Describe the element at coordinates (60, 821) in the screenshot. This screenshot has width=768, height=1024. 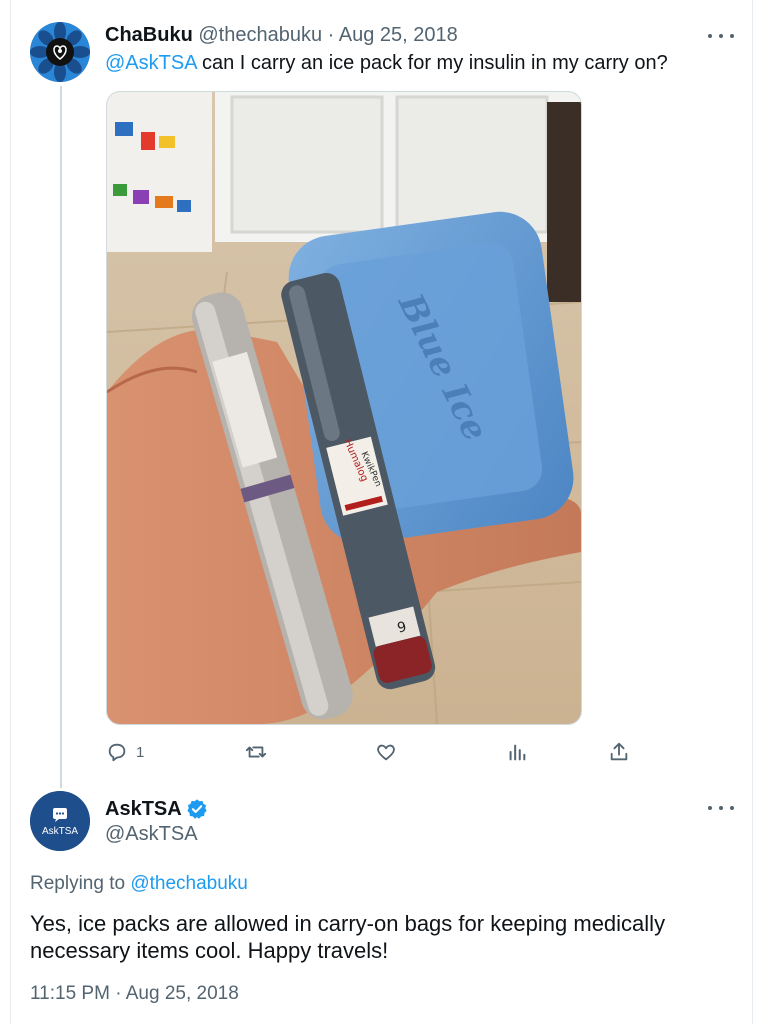
I see `asktsa-avatar: AskTSA` at that location.